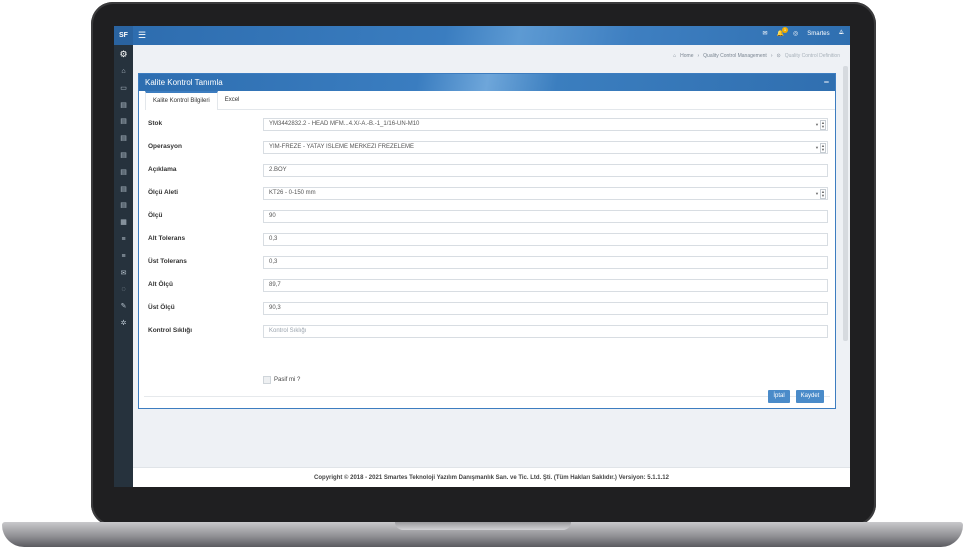 This screenshot has width=965, height=549. I want to click on breadcrumb-current-icon: ⊙, so click(778, 56).